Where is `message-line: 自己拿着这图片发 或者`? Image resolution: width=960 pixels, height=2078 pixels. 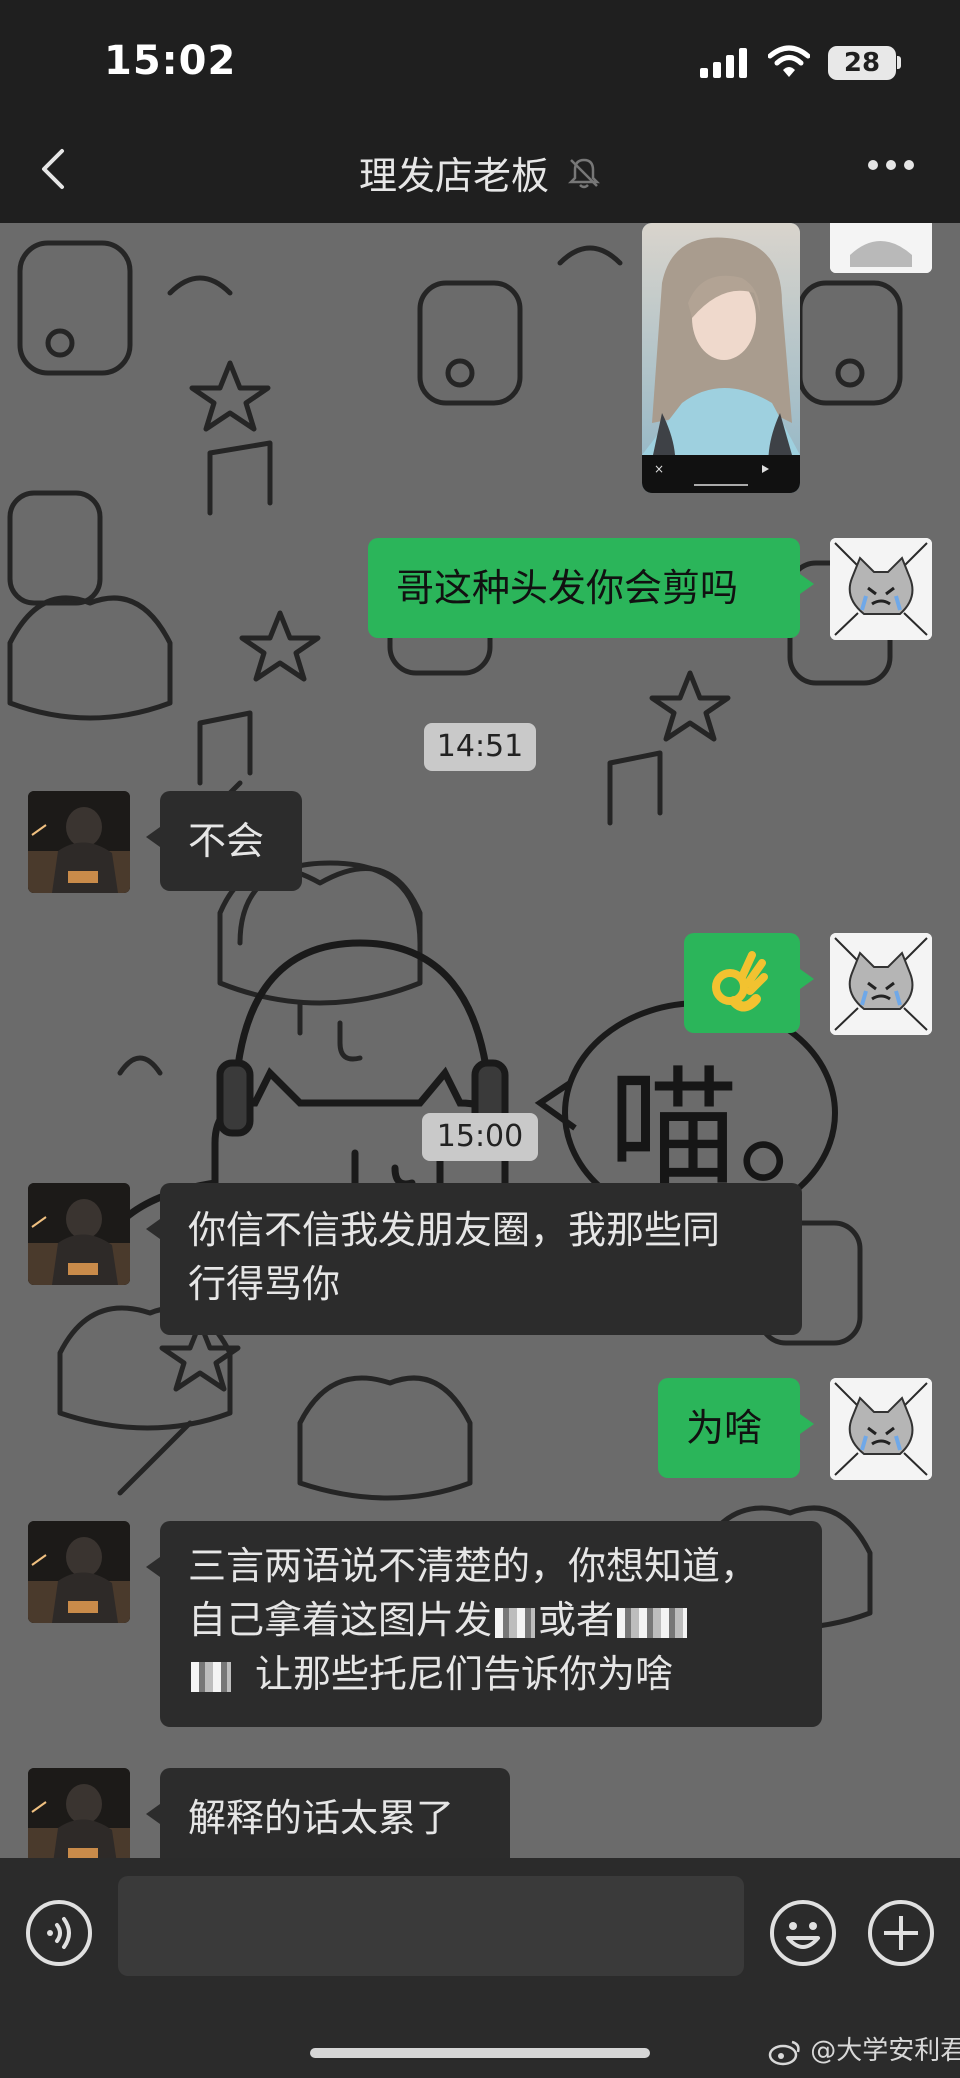
message-line: 自己拿着这图片发 或者 is located at coordinates (491, 1620).